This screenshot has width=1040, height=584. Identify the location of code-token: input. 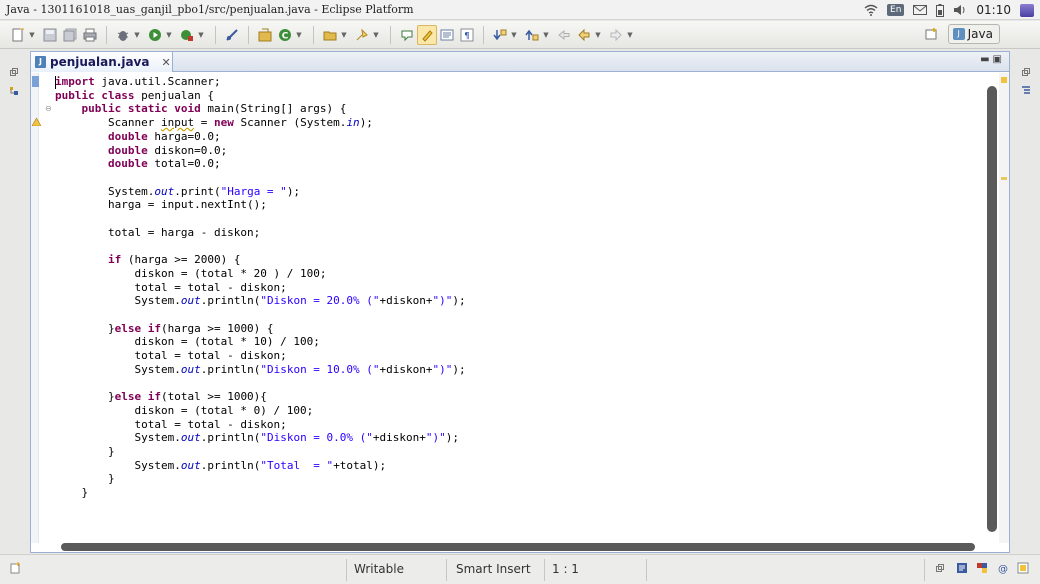
(177, 123).